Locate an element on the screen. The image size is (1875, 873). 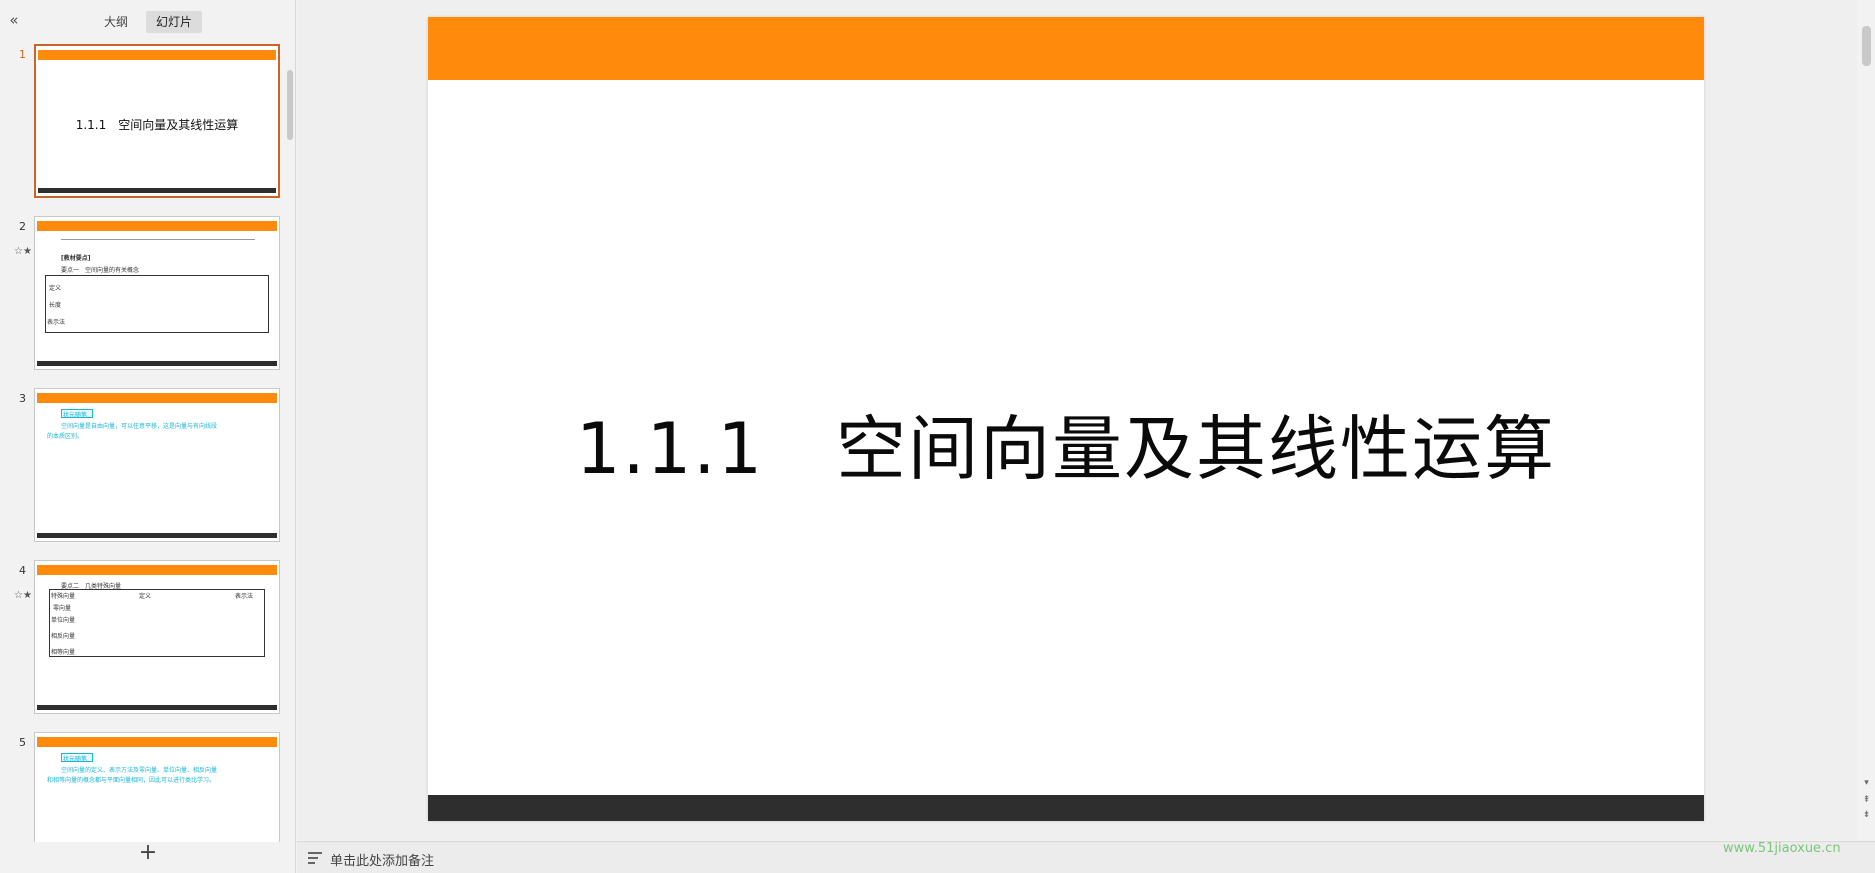
slide-number: 2 is located at coordinates (22, 226).